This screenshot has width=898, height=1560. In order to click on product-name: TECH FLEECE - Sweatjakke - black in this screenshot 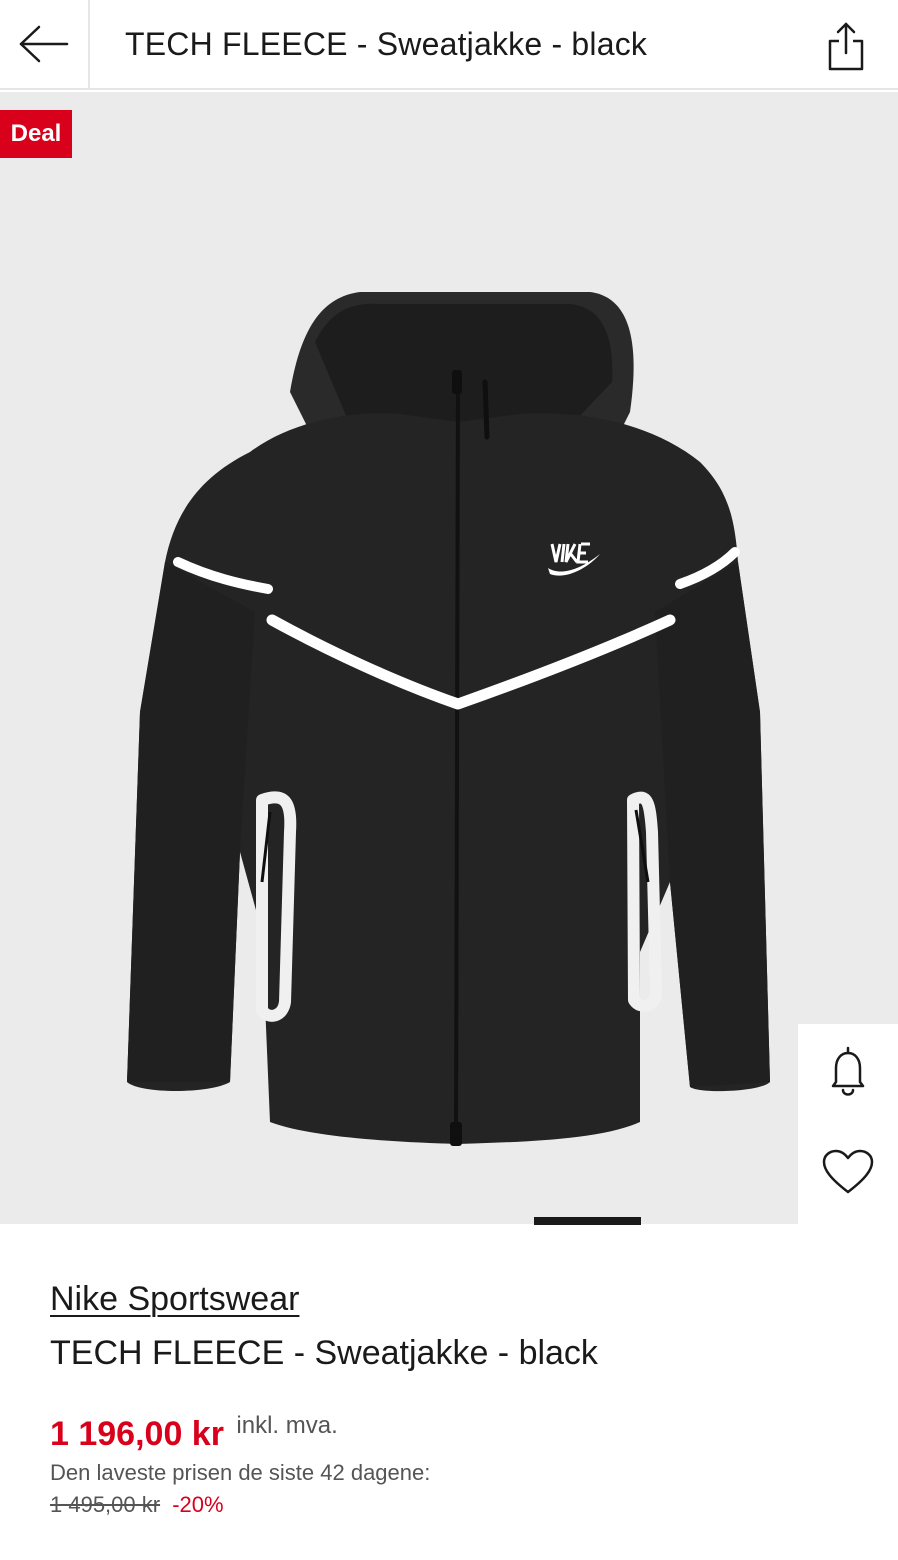, I will do `click(324, 1353)`.